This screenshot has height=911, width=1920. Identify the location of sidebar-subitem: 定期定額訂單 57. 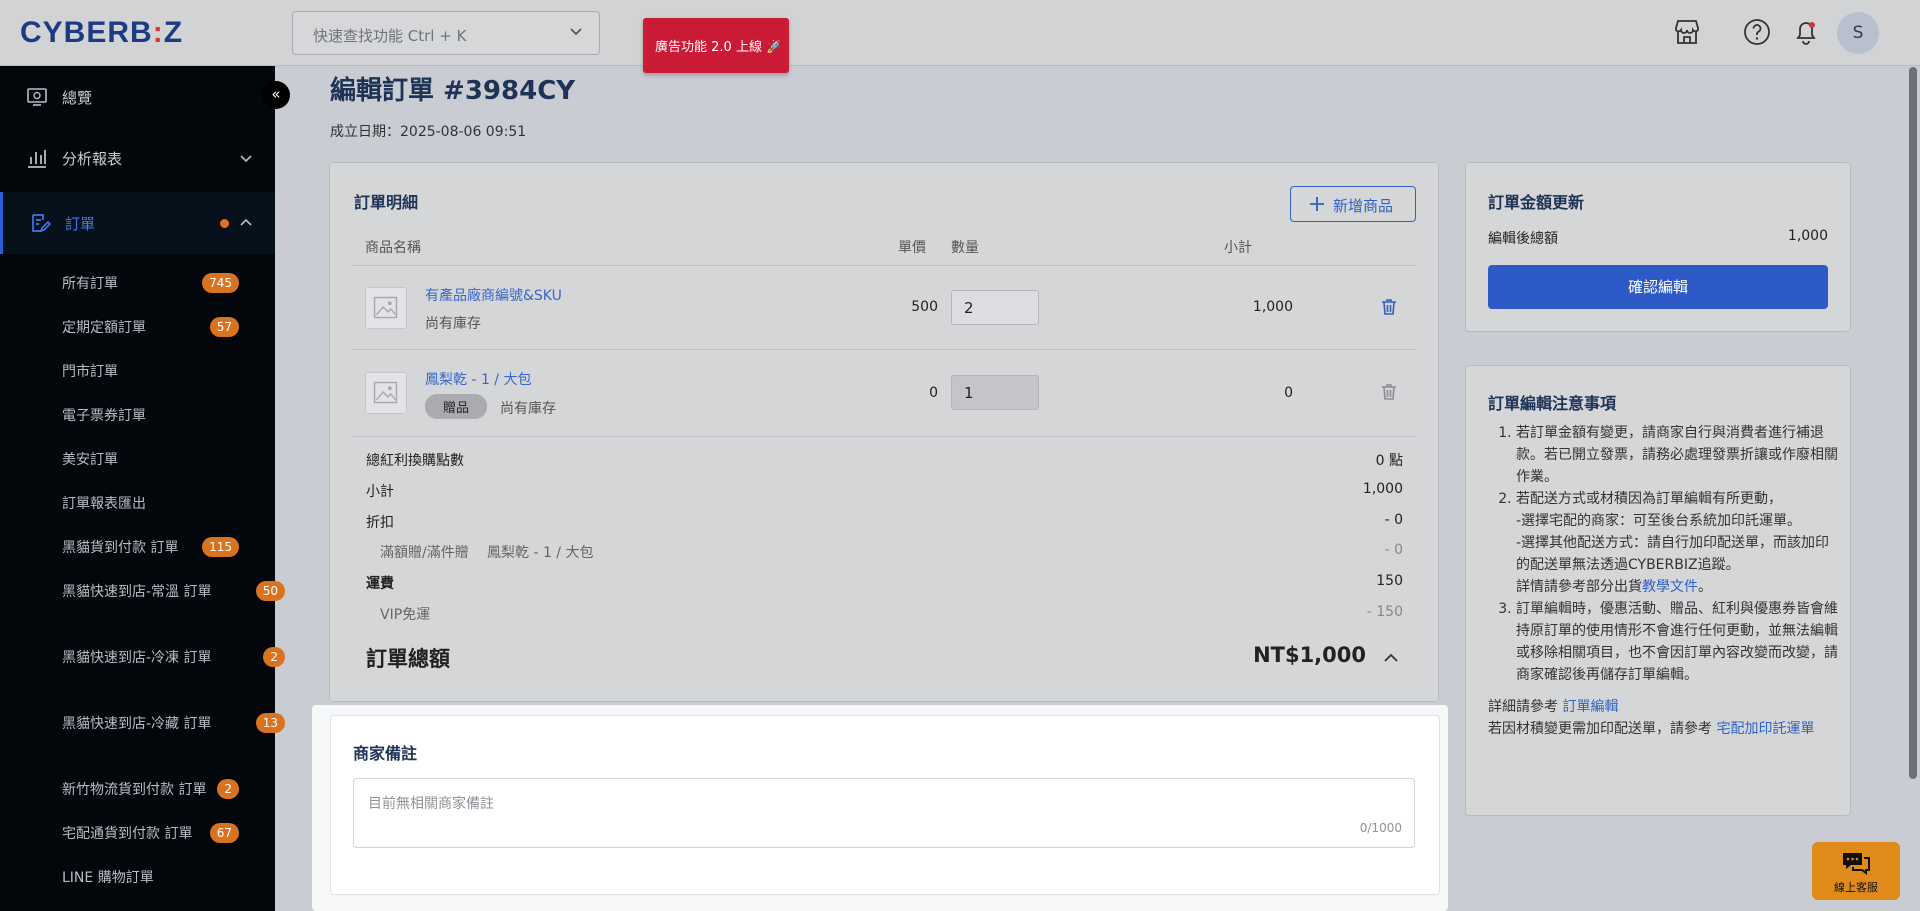
(162, 328).